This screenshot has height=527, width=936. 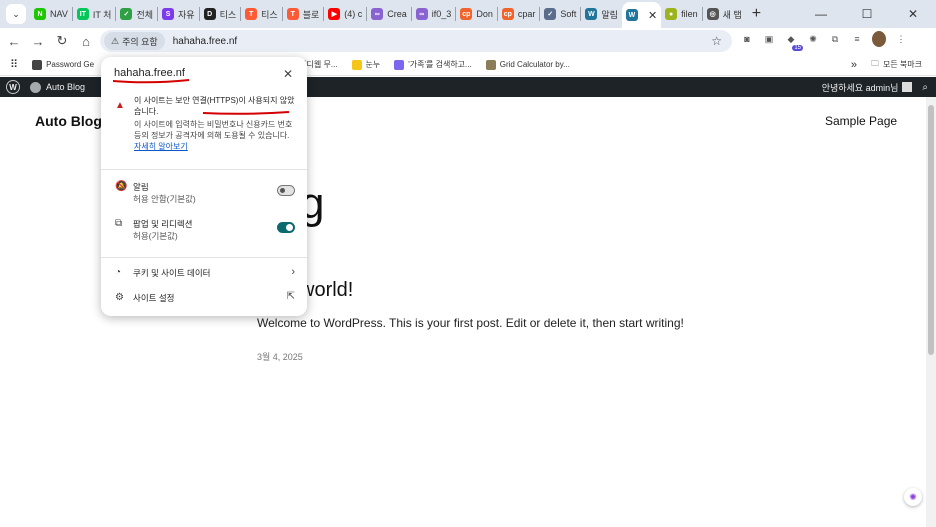 I want to click on screenshot-icon: ▣, so click(x=769, y=39).